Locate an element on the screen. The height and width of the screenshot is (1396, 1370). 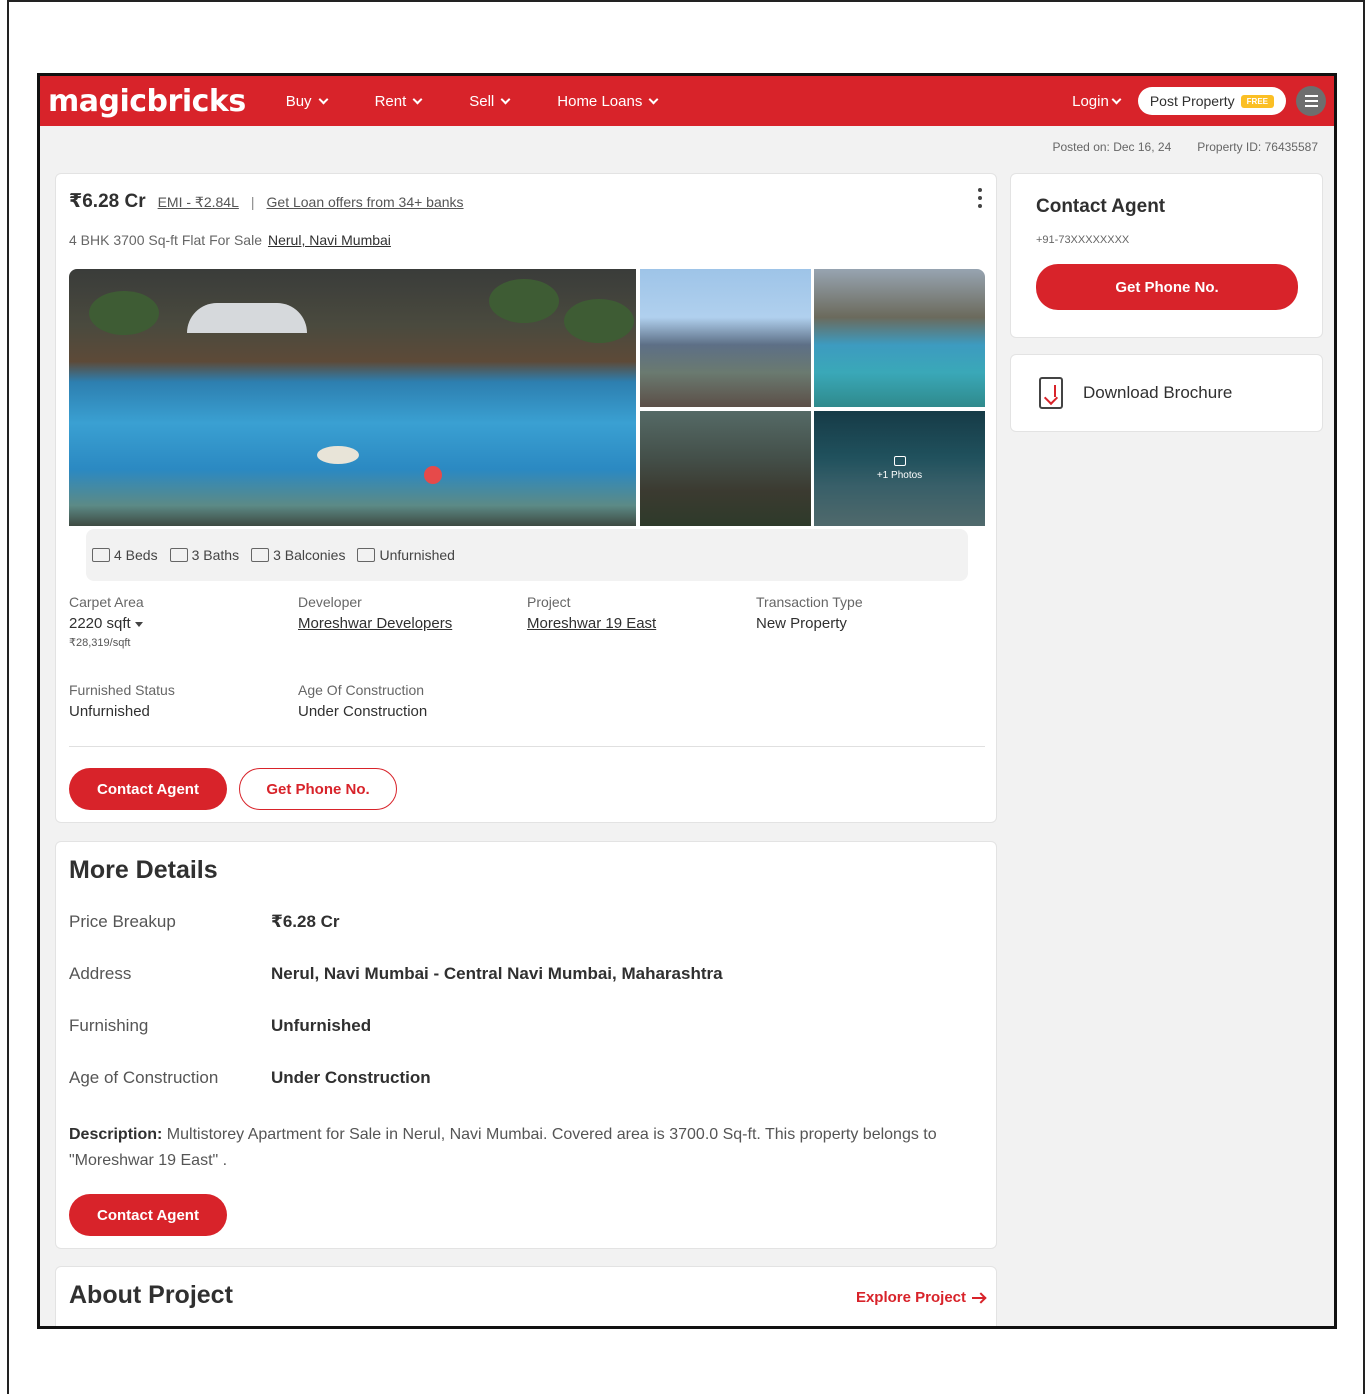
nav-sell: Sell is located at coordinates (490, 101).